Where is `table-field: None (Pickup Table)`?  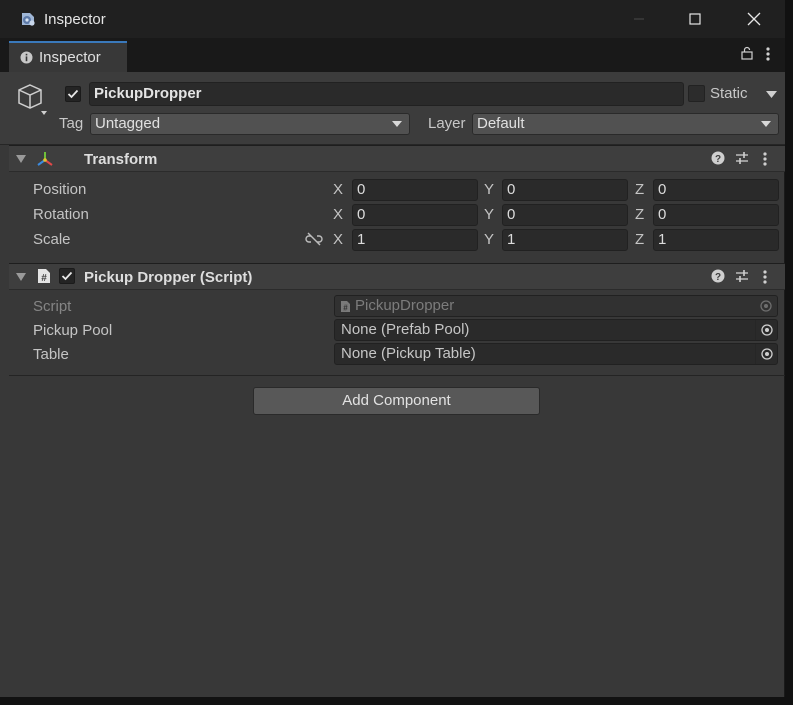 table-field: None (Pickup Table) is located at coordinates (556, 354).